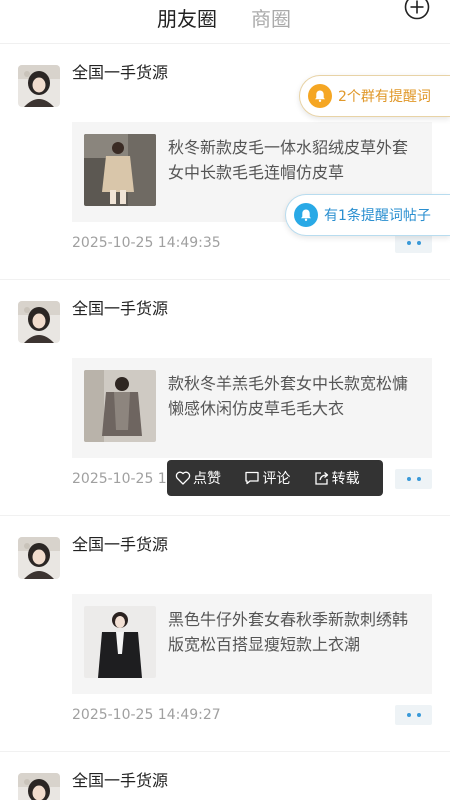 This screenshot has height=800, width=450. Describe the element at coordinates (225, 776) in the screenshot. I see `feed-post: 全国一手货源` at that location.